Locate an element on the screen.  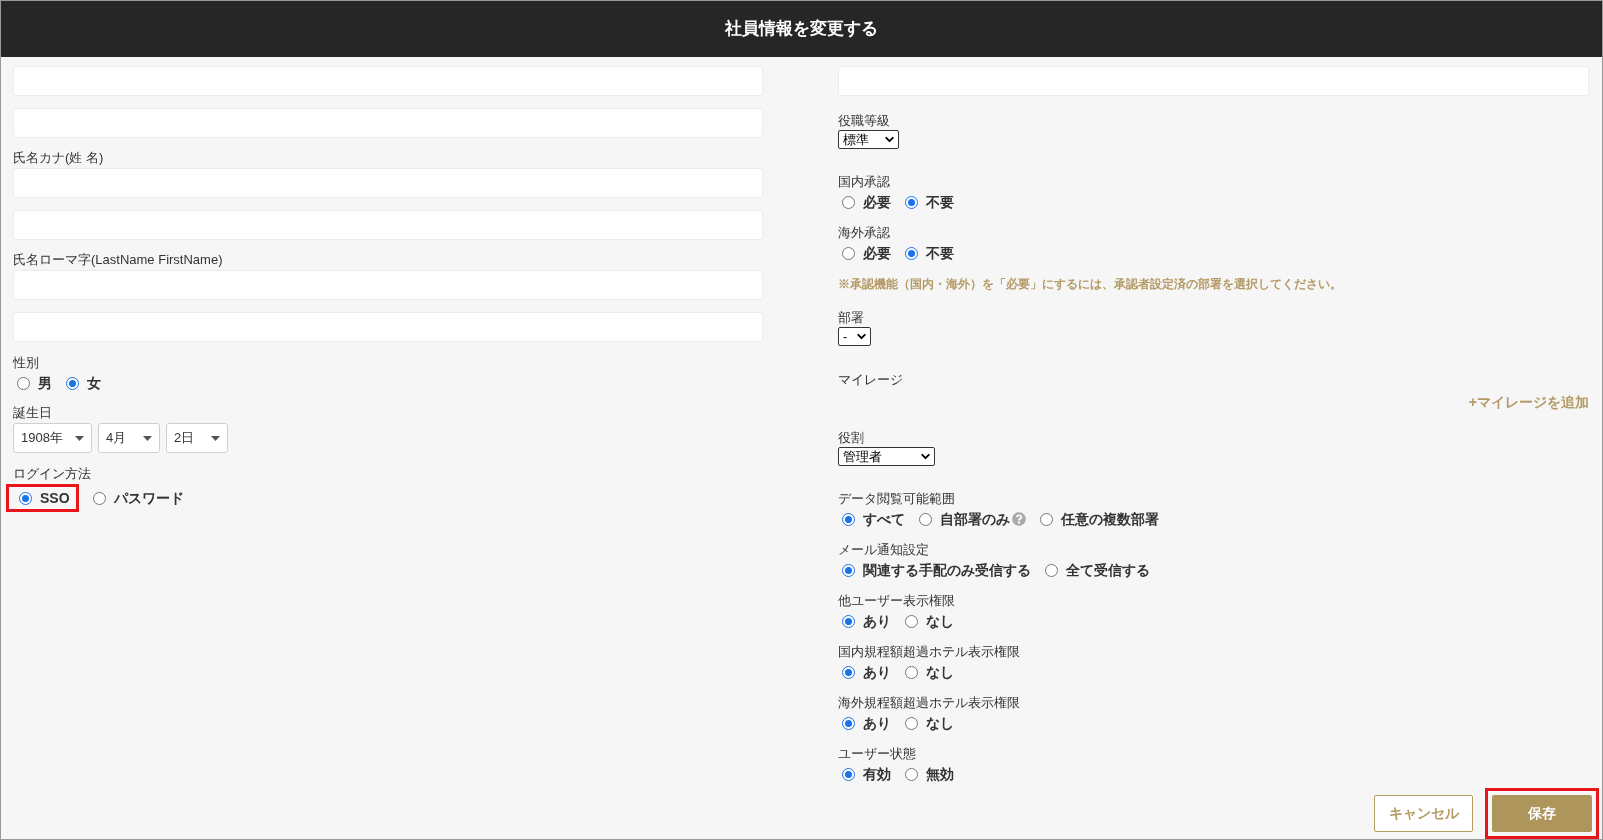
radio-label: 有効 is located at coordinates (877, 774).